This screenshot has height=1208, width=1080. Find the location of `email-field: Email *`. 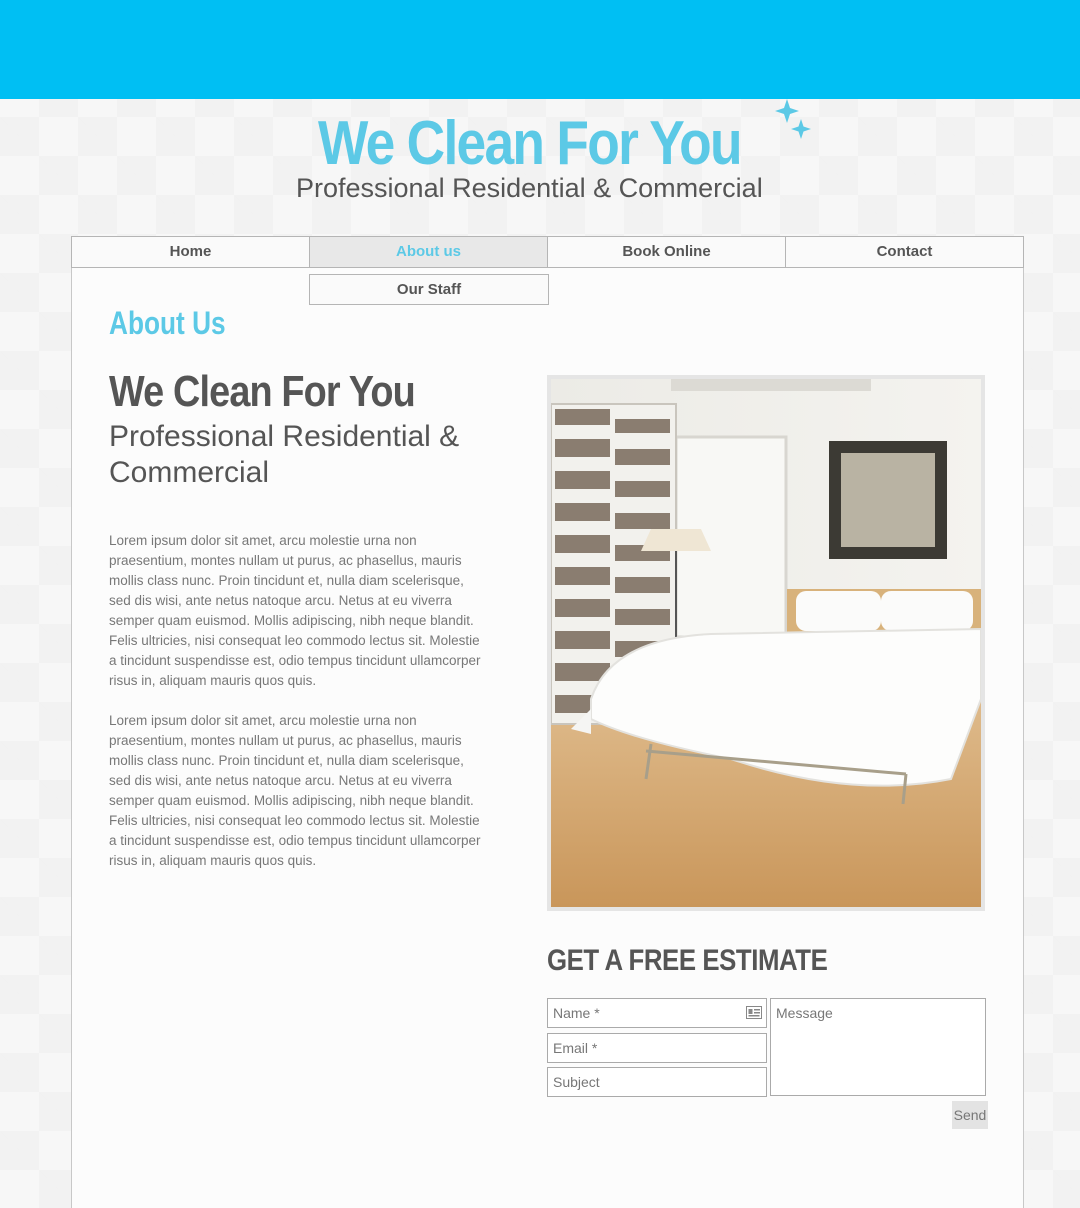

email-field: Email * is located at coordinates (657, 1048).